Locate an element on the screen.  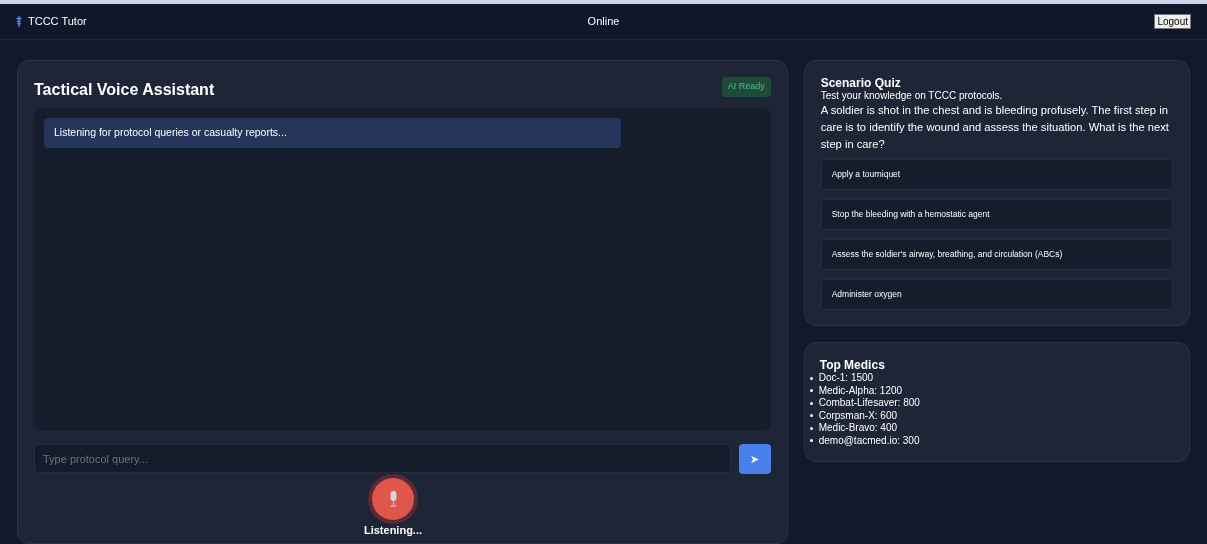
card-title: Top Medics is located at coordinates (852, 365).